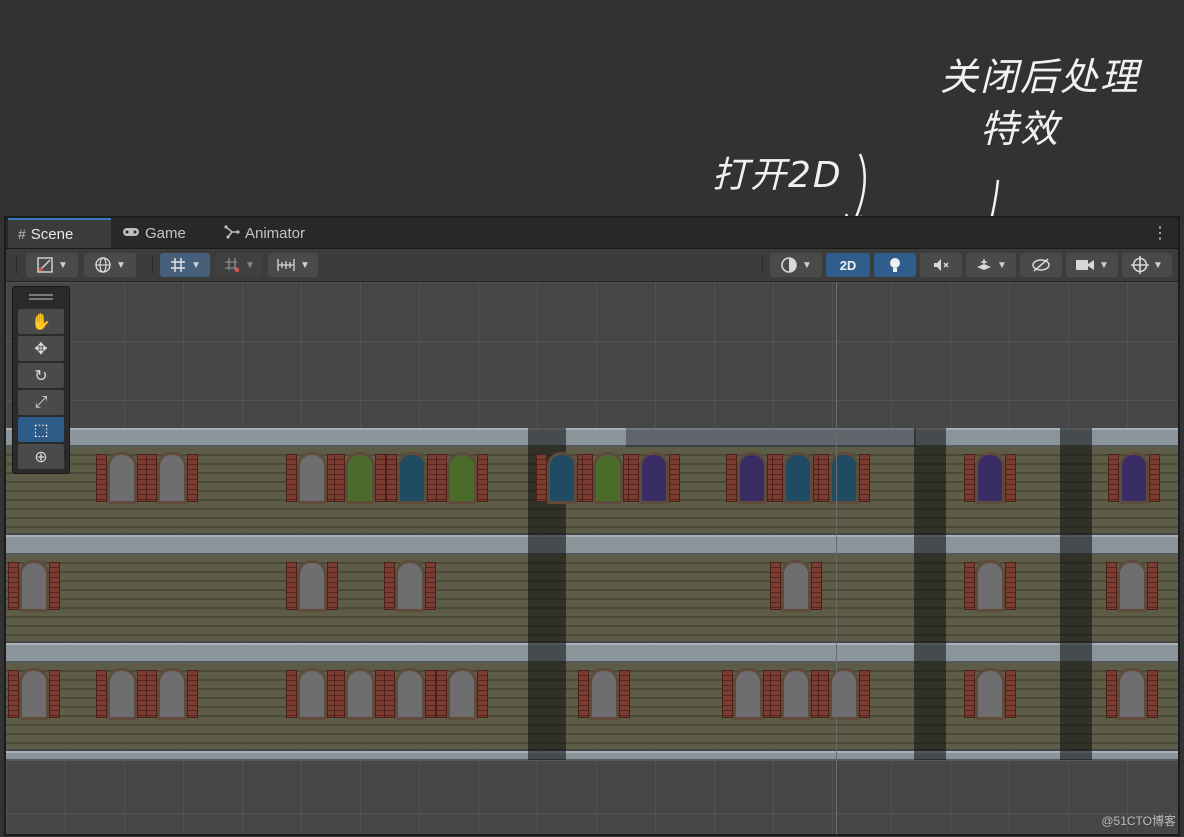 The width and height of the screenshot is (1184, 837). I want to click on grid-snapping-button: ▼, so click(185, 265).